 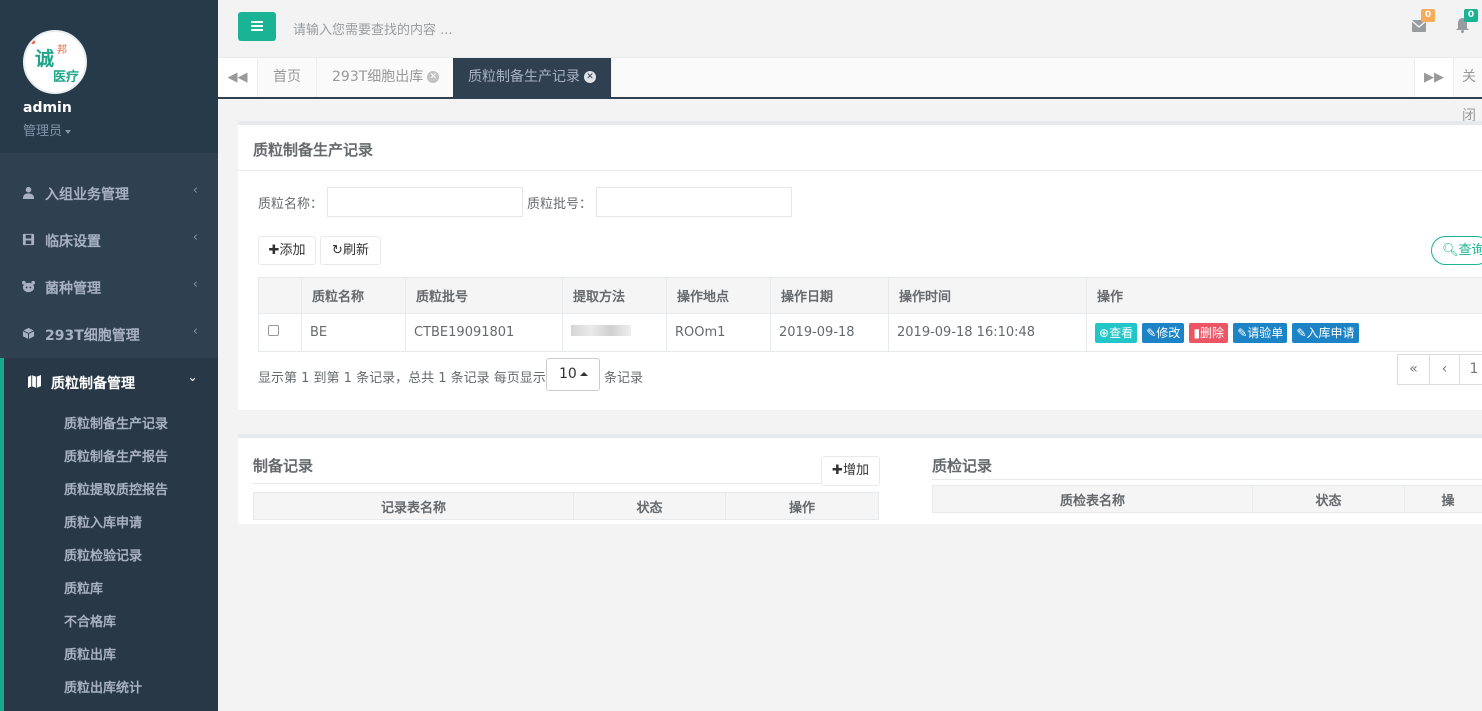 I want to click on tabs-scroll-right-button: ▶▶, so click(x=1434, y=77).